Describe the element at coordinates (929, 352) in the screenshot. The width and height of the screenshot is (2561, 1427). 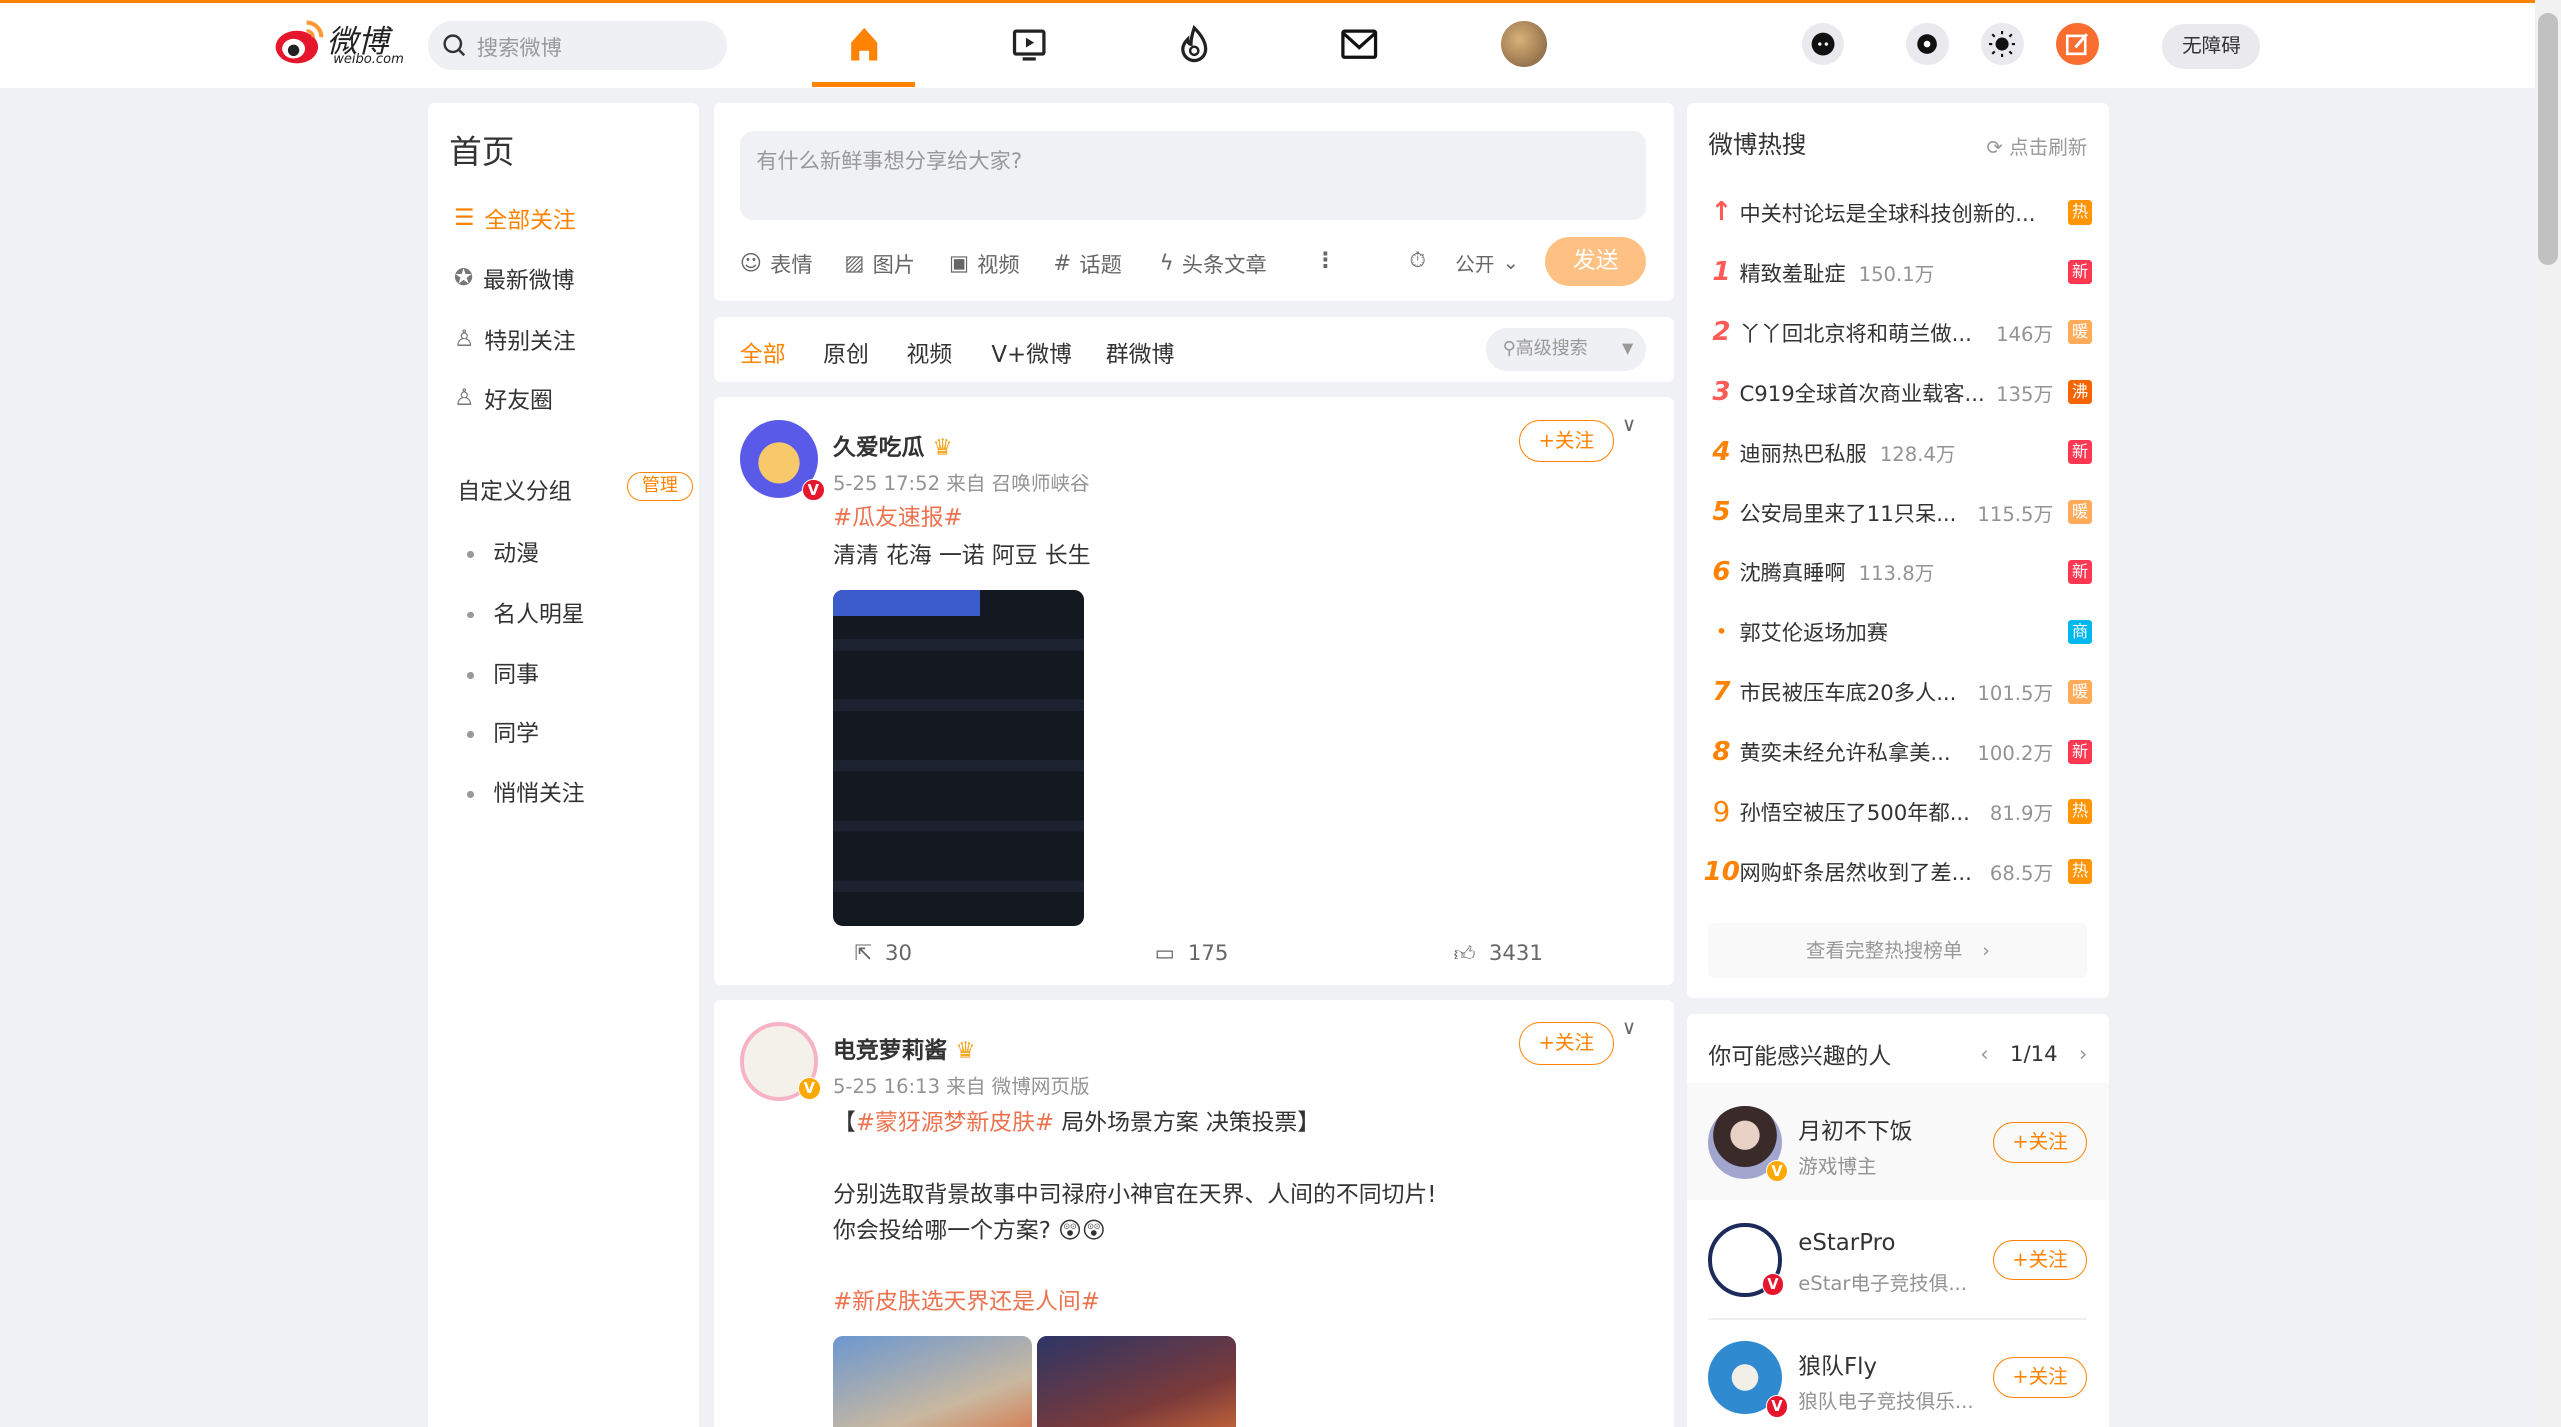
I see `tab-video: 视频` at that location.